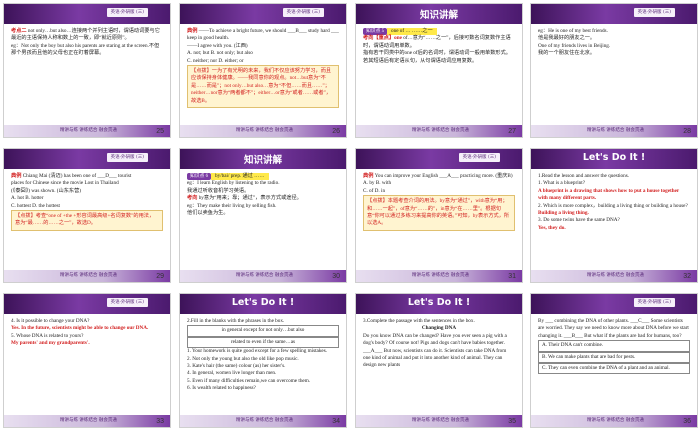  I want to click on slide-text-line: C. of D. in, so click(374, 190).